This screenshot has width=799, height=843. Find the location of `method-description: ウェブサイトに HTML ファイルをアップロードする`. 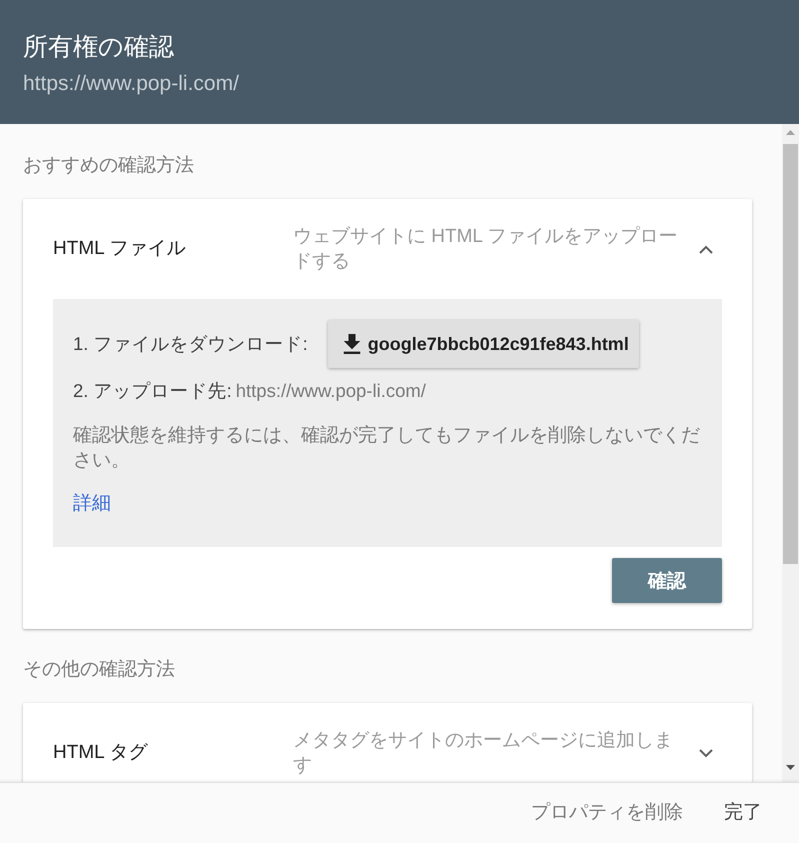

method-description: ウェブサイトに HTML ファイルをアップロードする is located at coordinates (486, 249).